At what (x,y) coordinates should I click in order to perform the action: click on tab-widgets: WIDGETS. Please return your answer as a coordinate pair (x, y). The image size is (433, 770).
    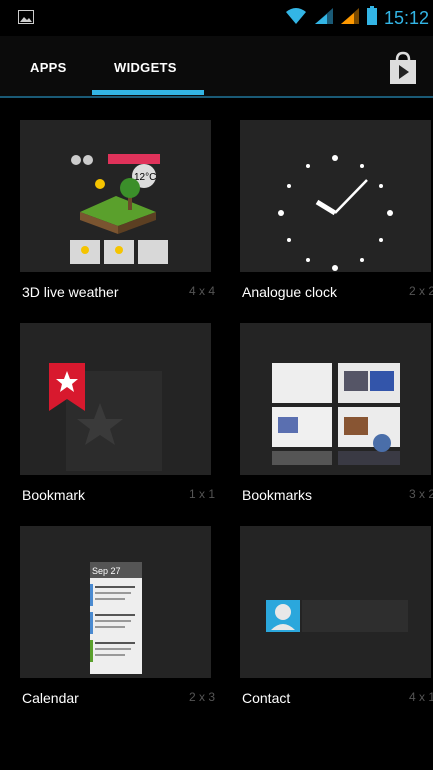
    Looking at the image, I should click on (145, 67).